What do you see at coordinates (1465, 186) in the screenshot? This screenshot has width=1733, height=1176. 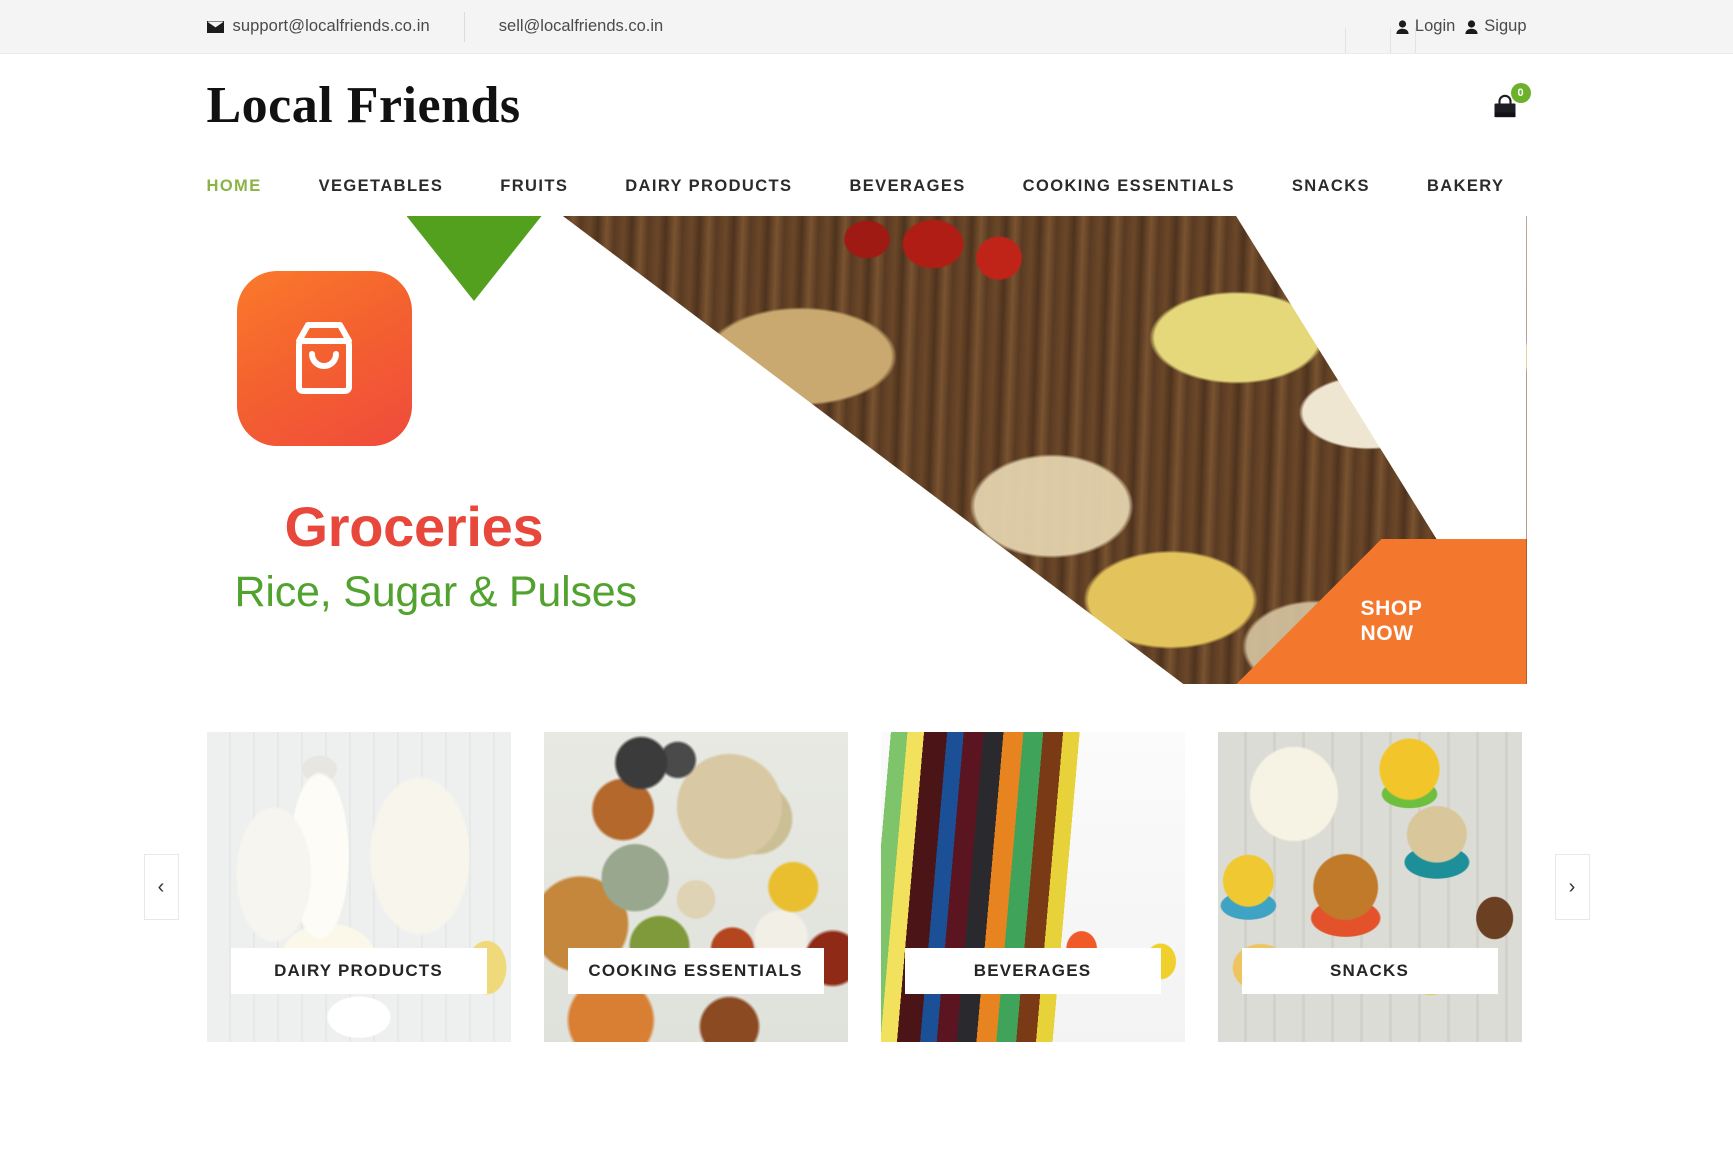 I see `nav-item-bakery: BAKERY` at bounding box center [1465, 186].